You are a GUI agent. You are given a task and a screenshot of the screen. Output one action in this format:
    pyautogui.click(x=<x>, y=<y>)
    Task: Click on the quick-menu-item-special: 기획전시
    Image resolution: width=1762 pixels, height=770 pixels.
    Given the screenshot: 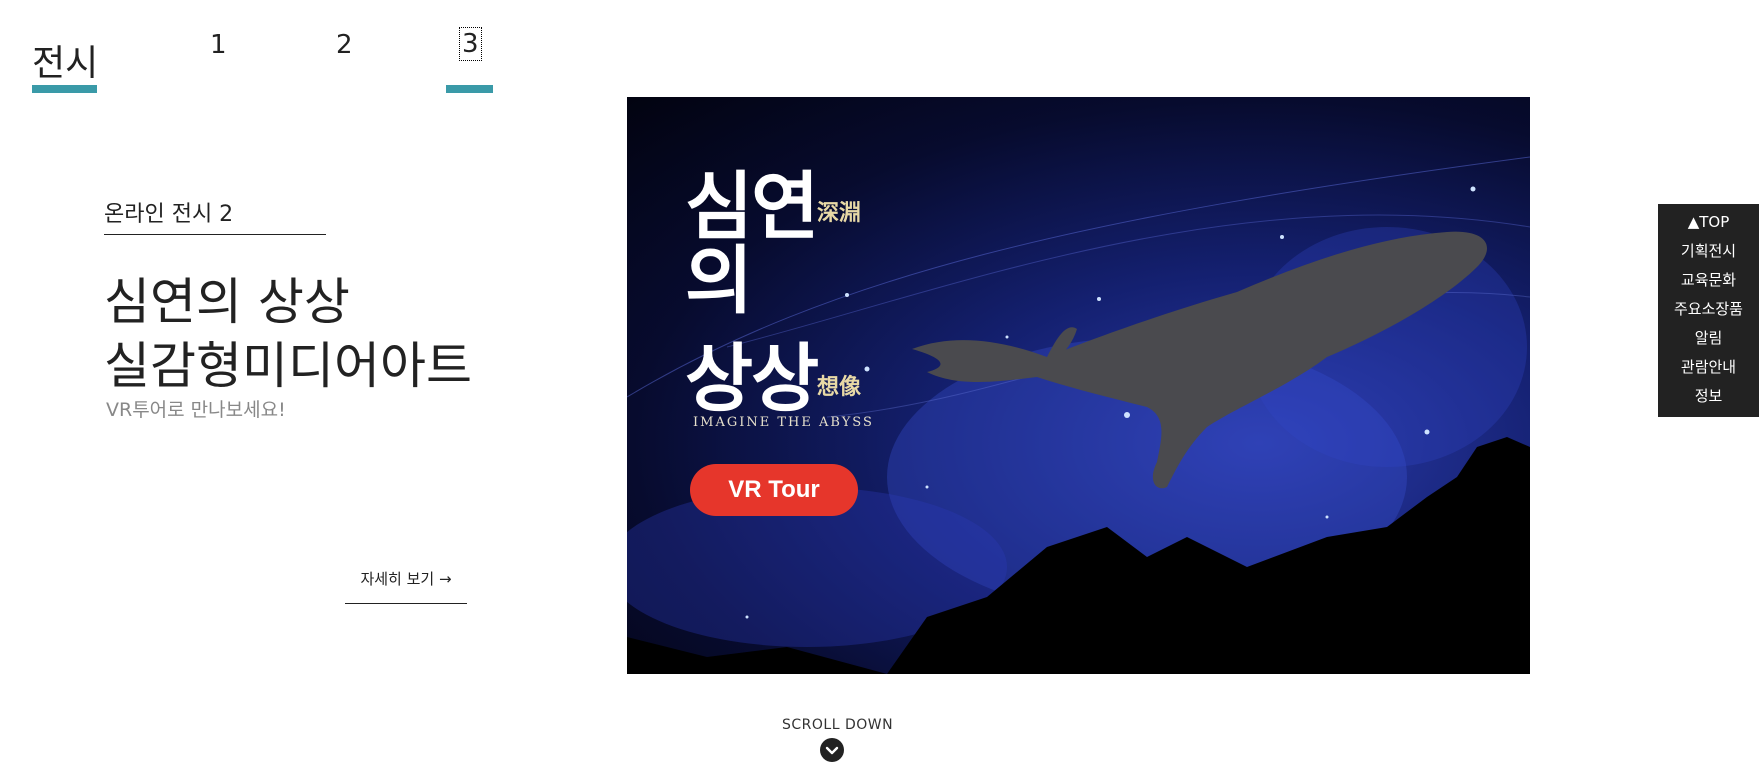 What is the action you would take?
    pyautogui.click(x=1708, y=251)
    